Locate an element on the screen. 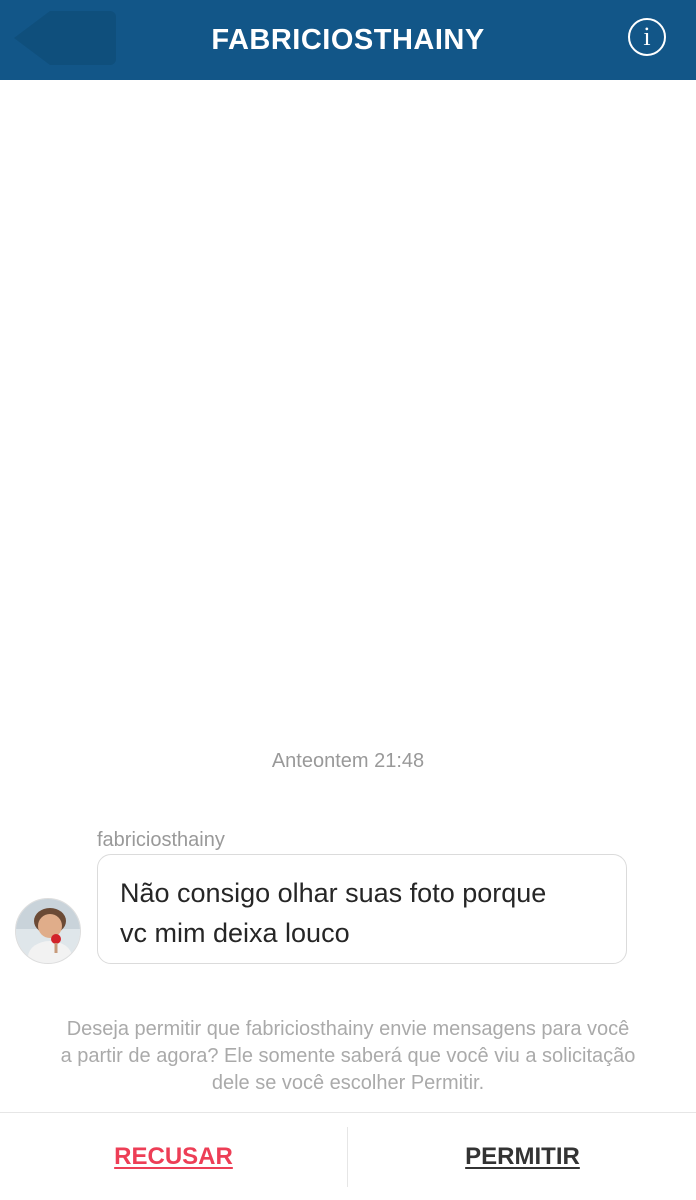 The image size is (696, 1200). info-icon: i is located at coordinates (647, 37).